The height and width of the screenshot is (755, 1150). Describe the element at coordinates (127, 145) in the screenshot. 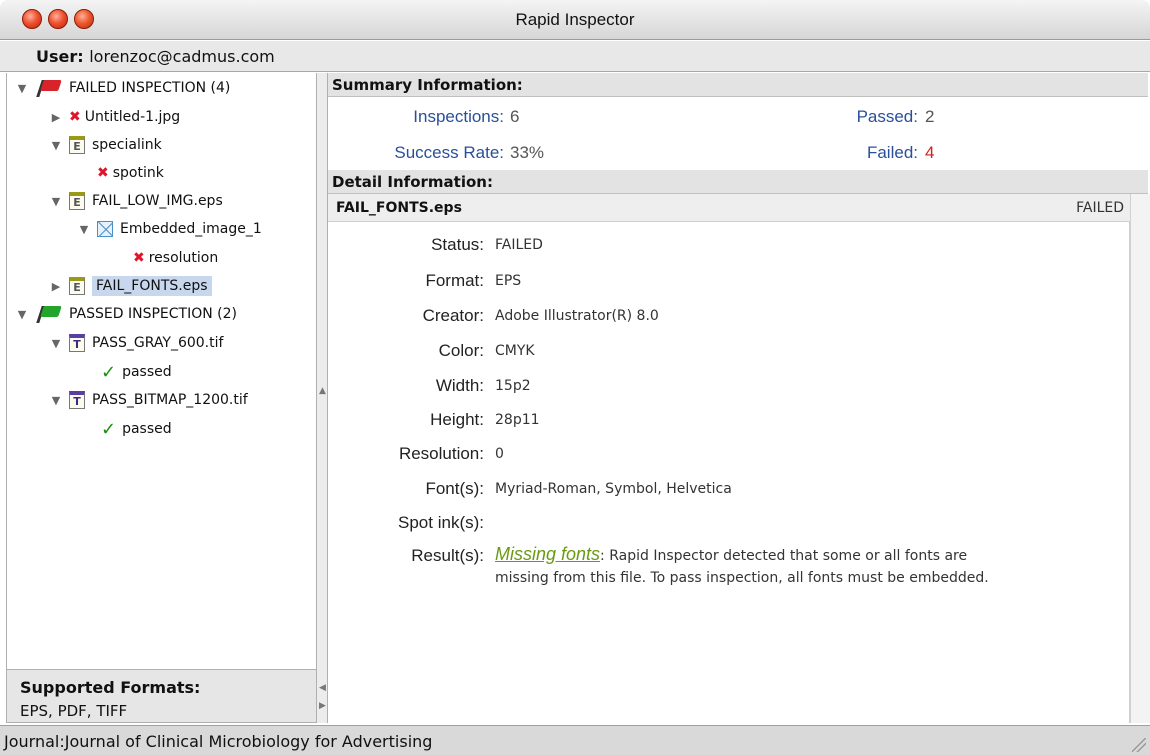

I see `tree-item-label: specialink` at that location.